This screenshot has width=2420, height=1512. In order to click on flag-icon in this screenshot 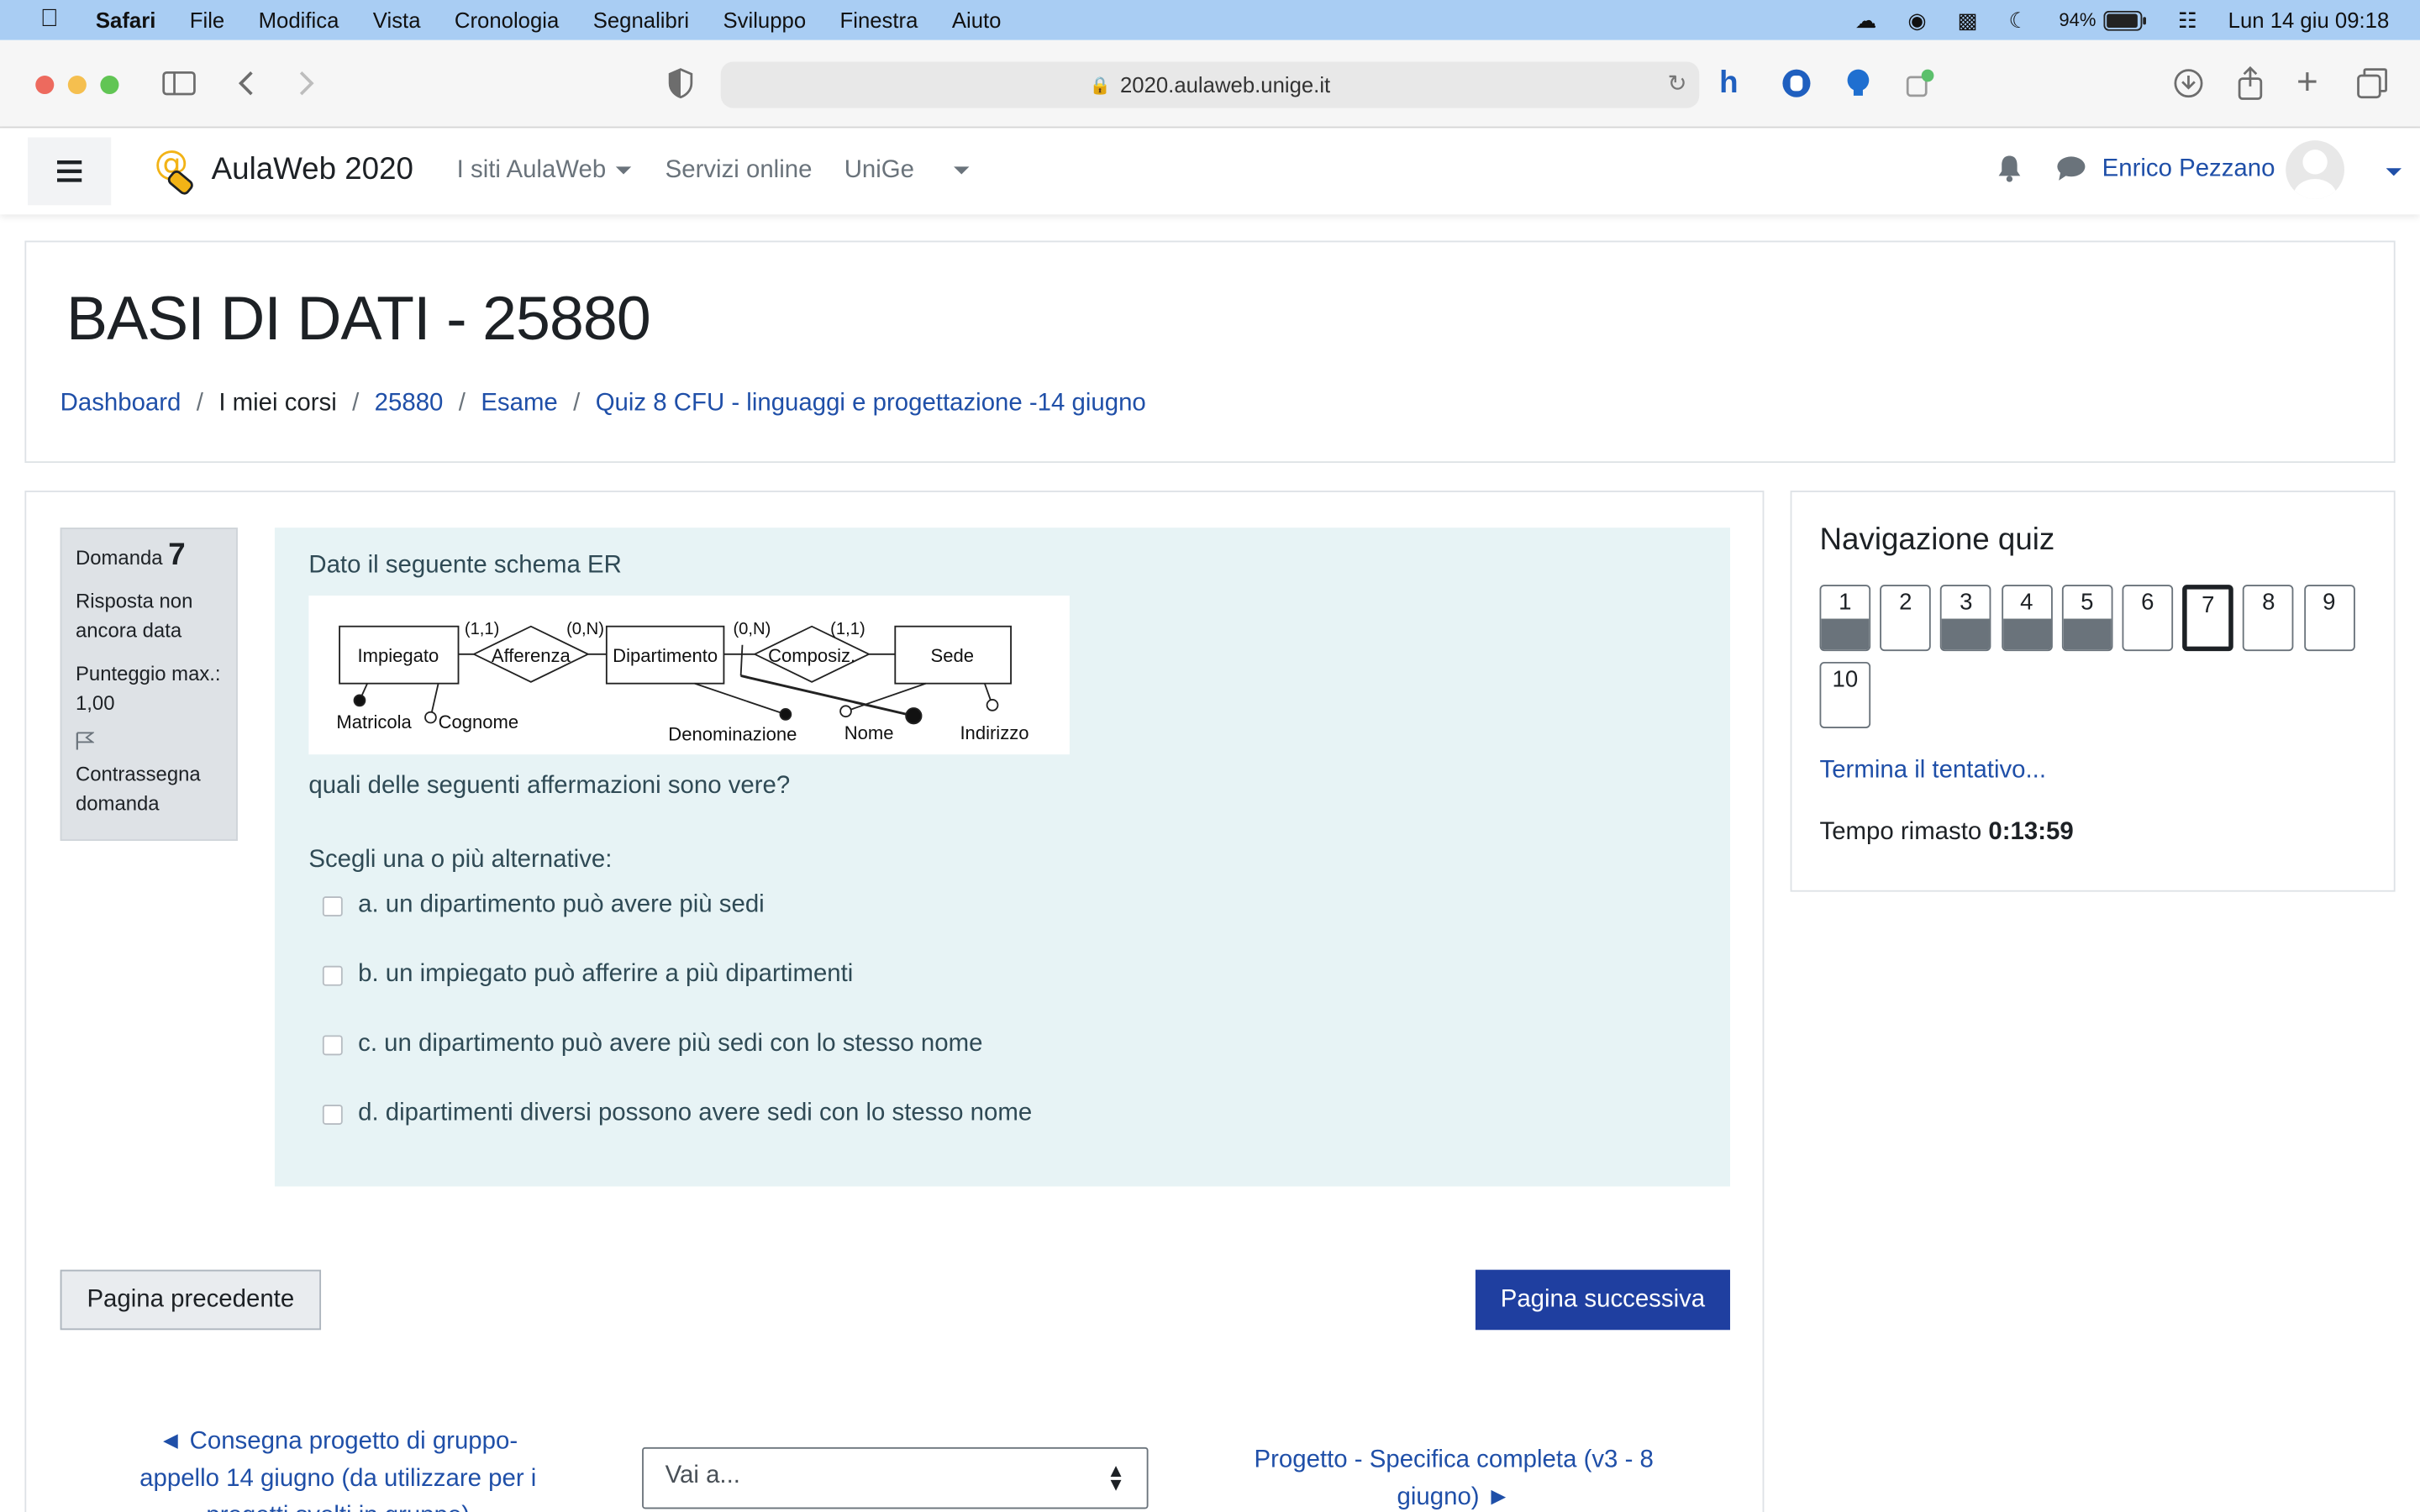, I will do `click(149, 744)`.